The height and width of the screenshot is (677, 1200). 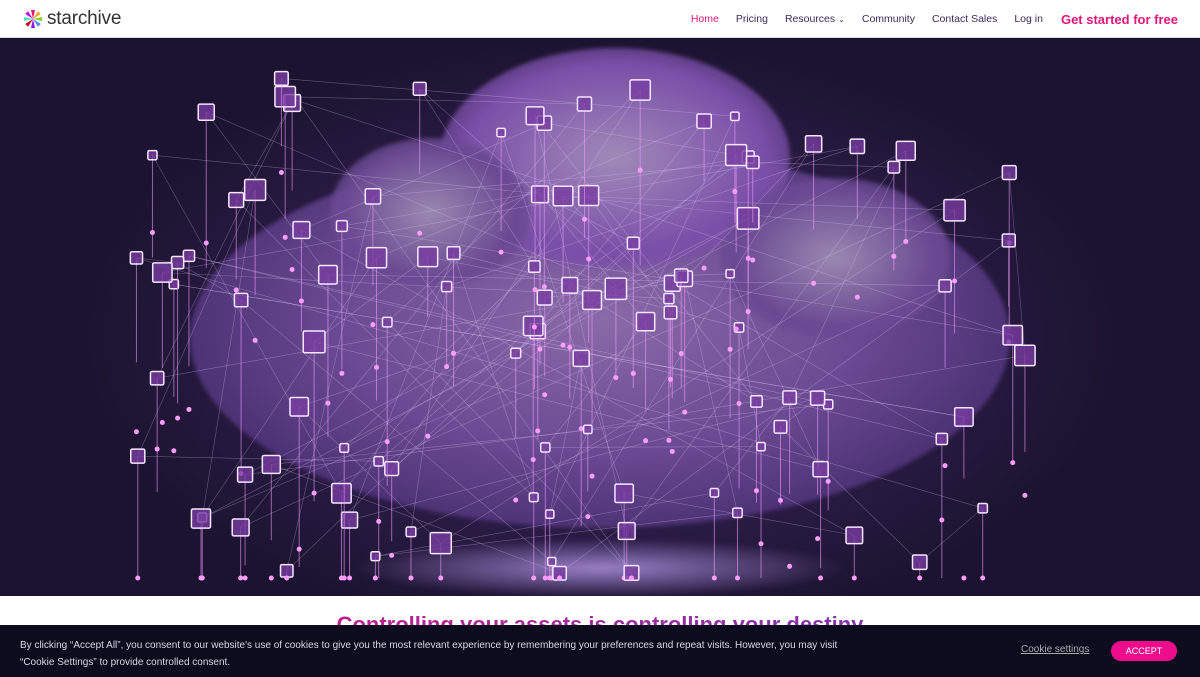 What do you see at coordinates (752, 19) in the screenshot?
I see `nav-pricing: Pricing` at bounding box center [752, 19].